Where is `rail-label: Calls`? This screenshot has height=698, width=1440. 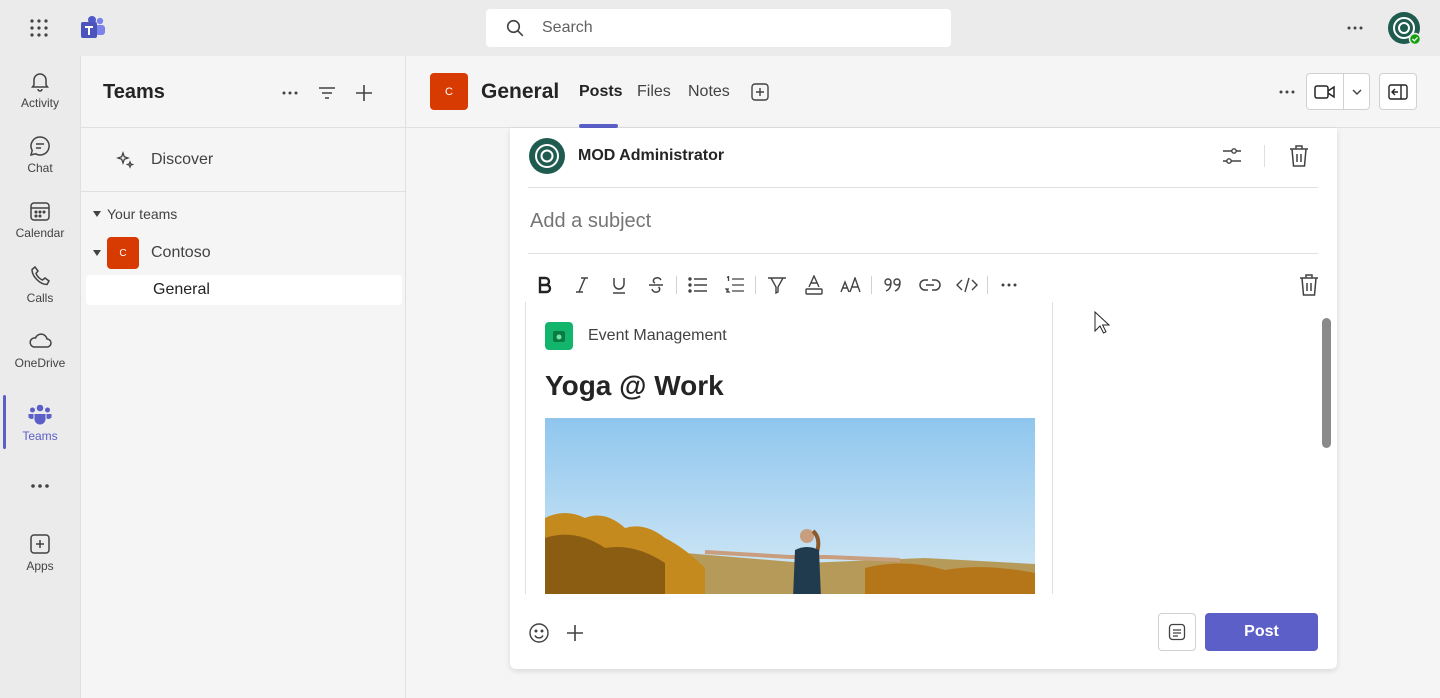
rail-label: Calls is located at coordinates (40, 297).